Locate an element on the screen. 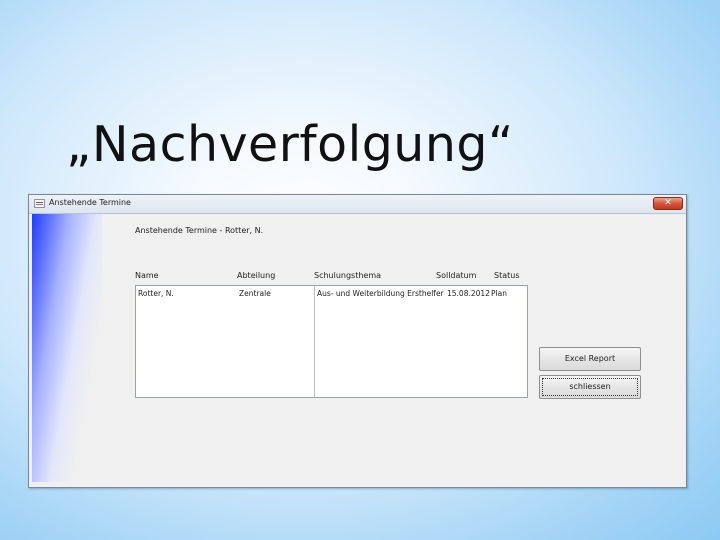  cell-schulungsthema: Aus- und Weiterbildung Ersthelfer is located at coordinates (380, 293).